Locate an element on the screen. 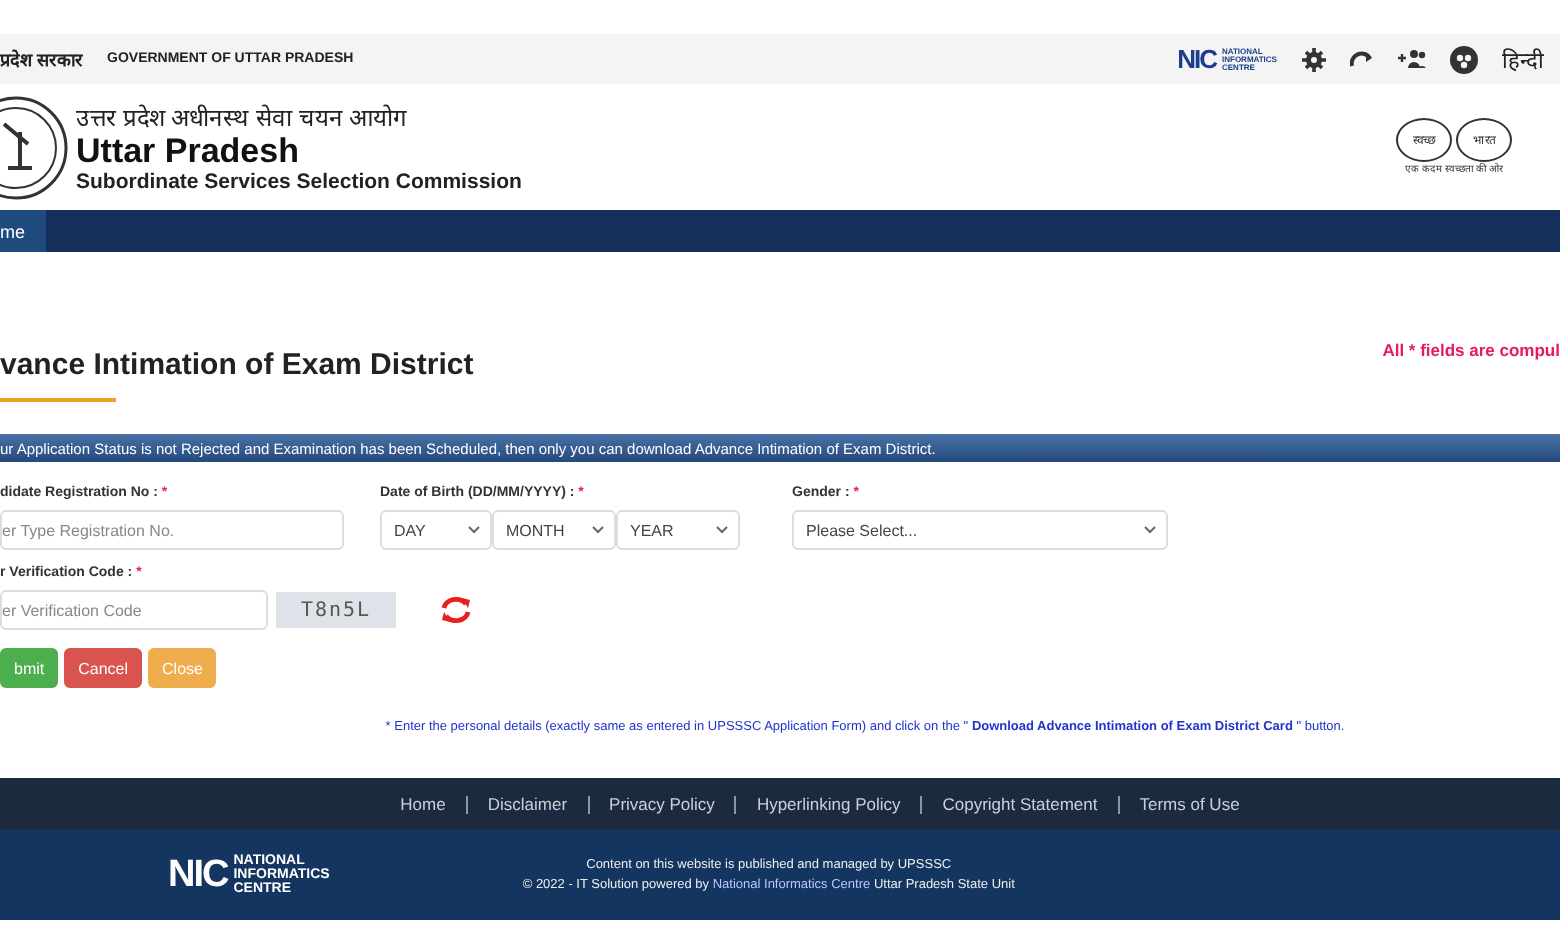 The image size is (1560, 940). redo-icon is located at coordinates (1362, 59).